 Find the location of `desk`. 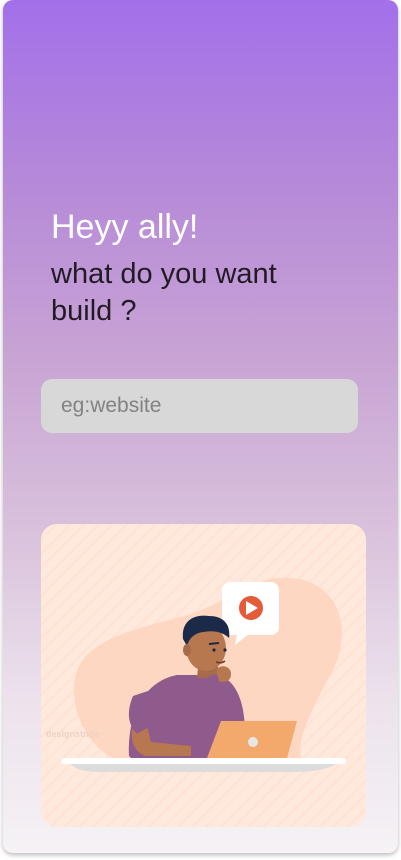

desk is located at coordinates (203, 765).